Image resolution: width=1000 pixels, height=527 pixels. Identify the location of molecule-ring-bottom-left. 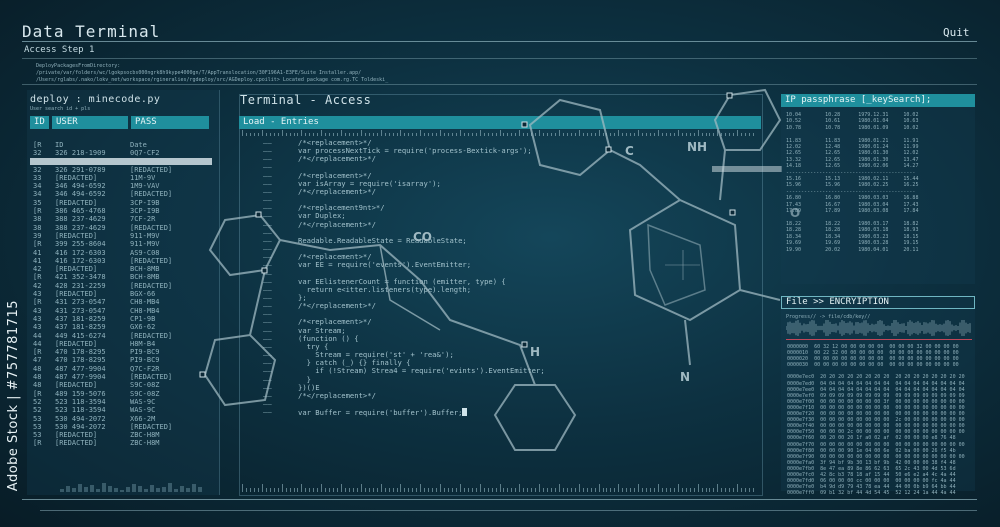
(240, 370).